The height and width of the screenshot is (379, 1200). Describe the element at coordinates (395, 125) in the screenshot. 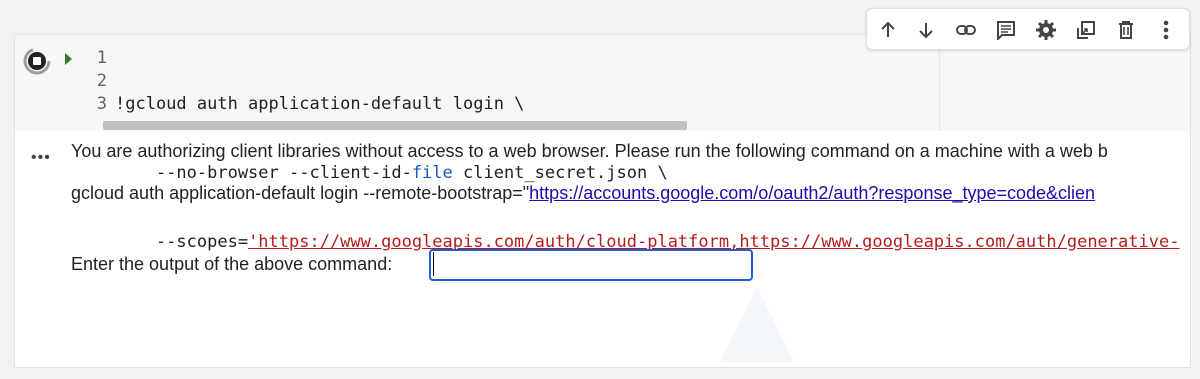

I see `scrollbar-thumb` at that location.